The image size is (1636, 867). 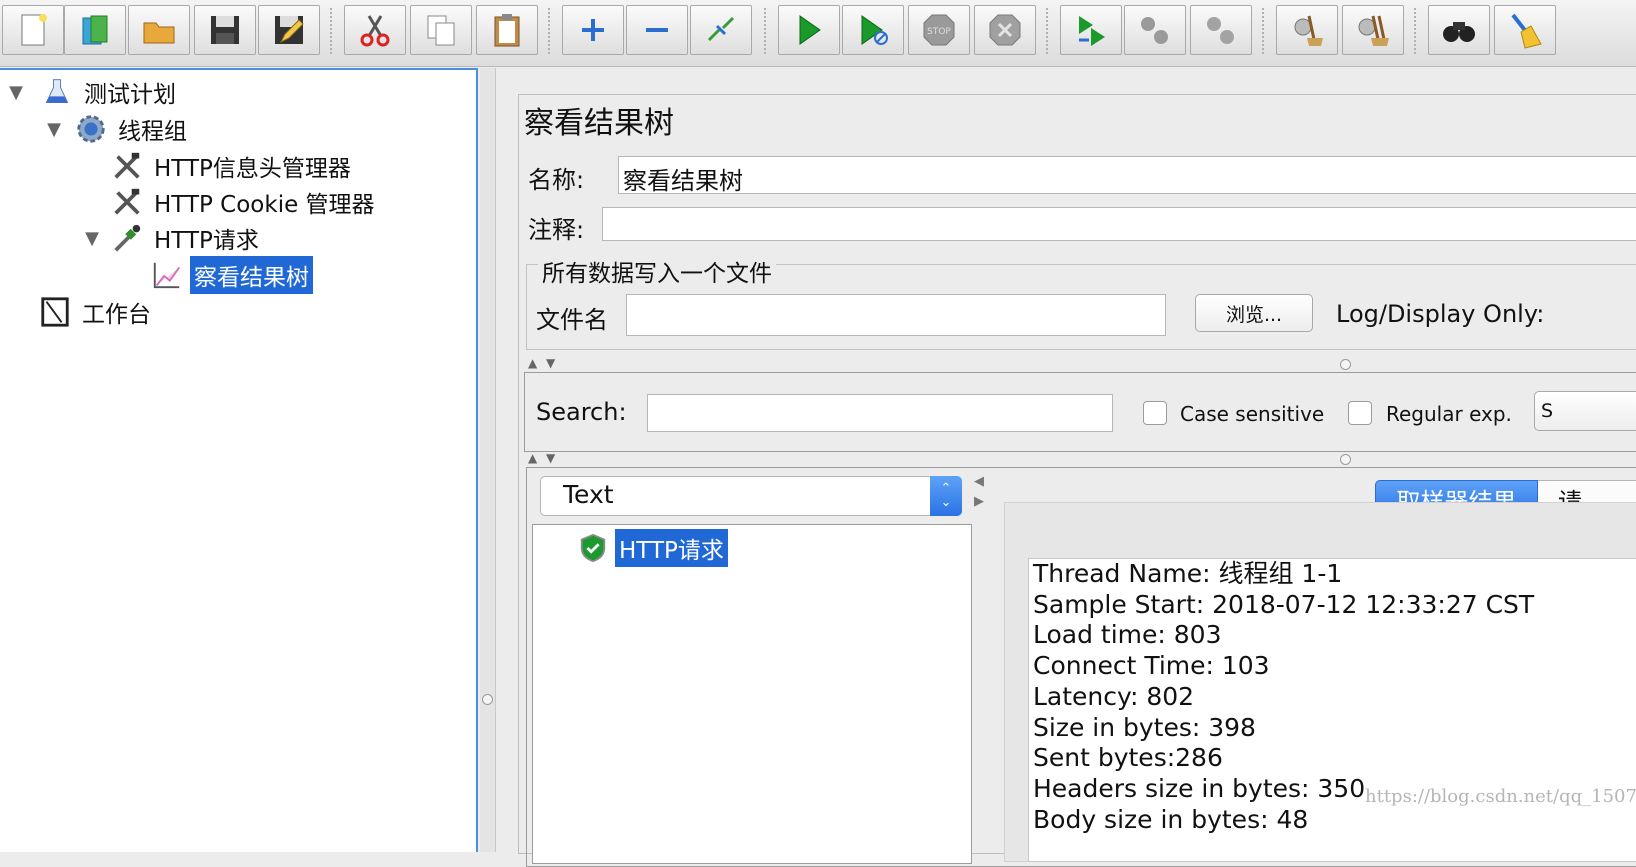 What do you see at coordinates (116, 129) in the screenshot?
I see `tree-node-thread-group: ▼ 线程组` at bounding box center [116, 129].